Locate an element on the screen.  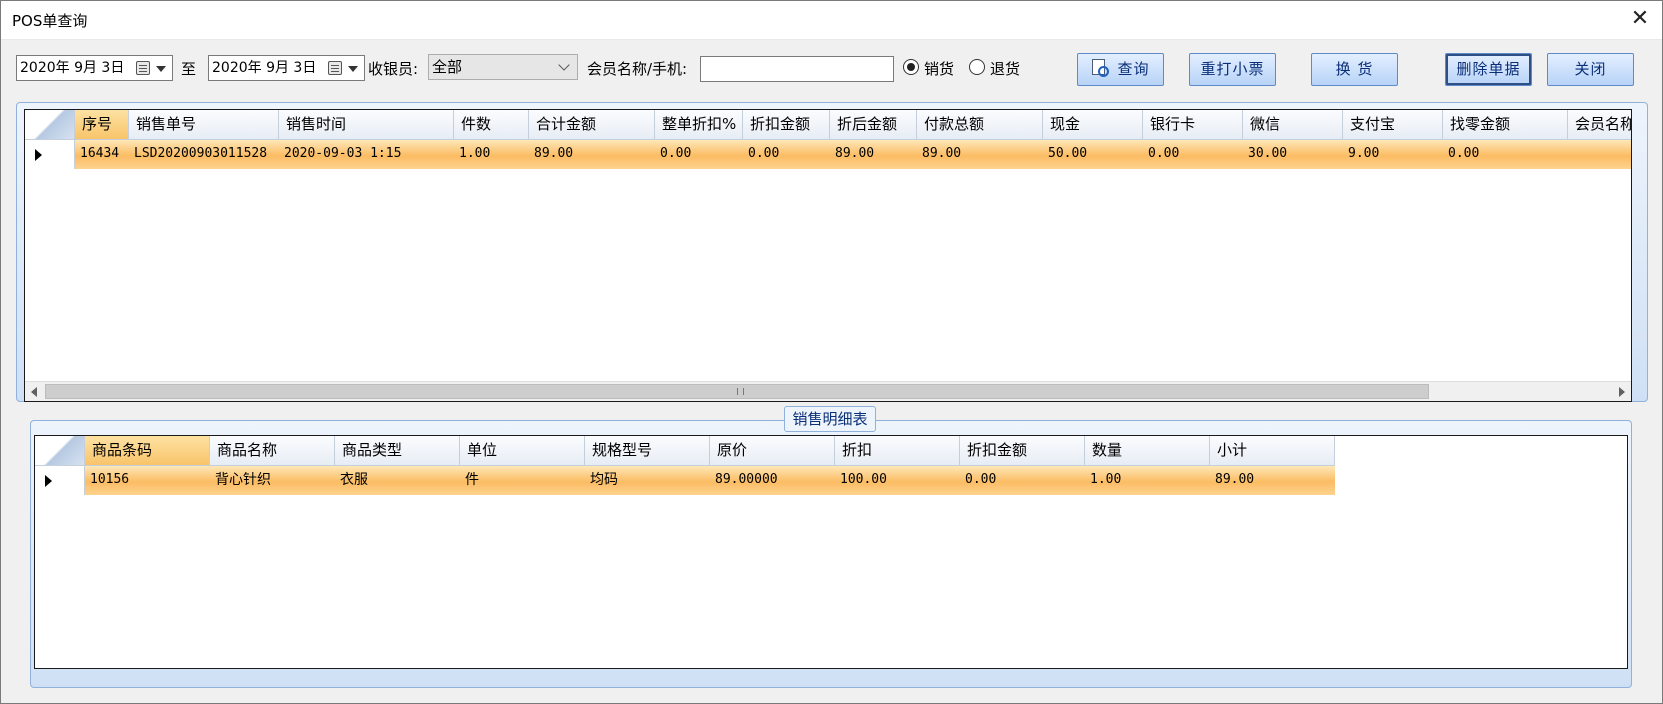
magnifier-document-icon is located at coordinates (1100, 68).